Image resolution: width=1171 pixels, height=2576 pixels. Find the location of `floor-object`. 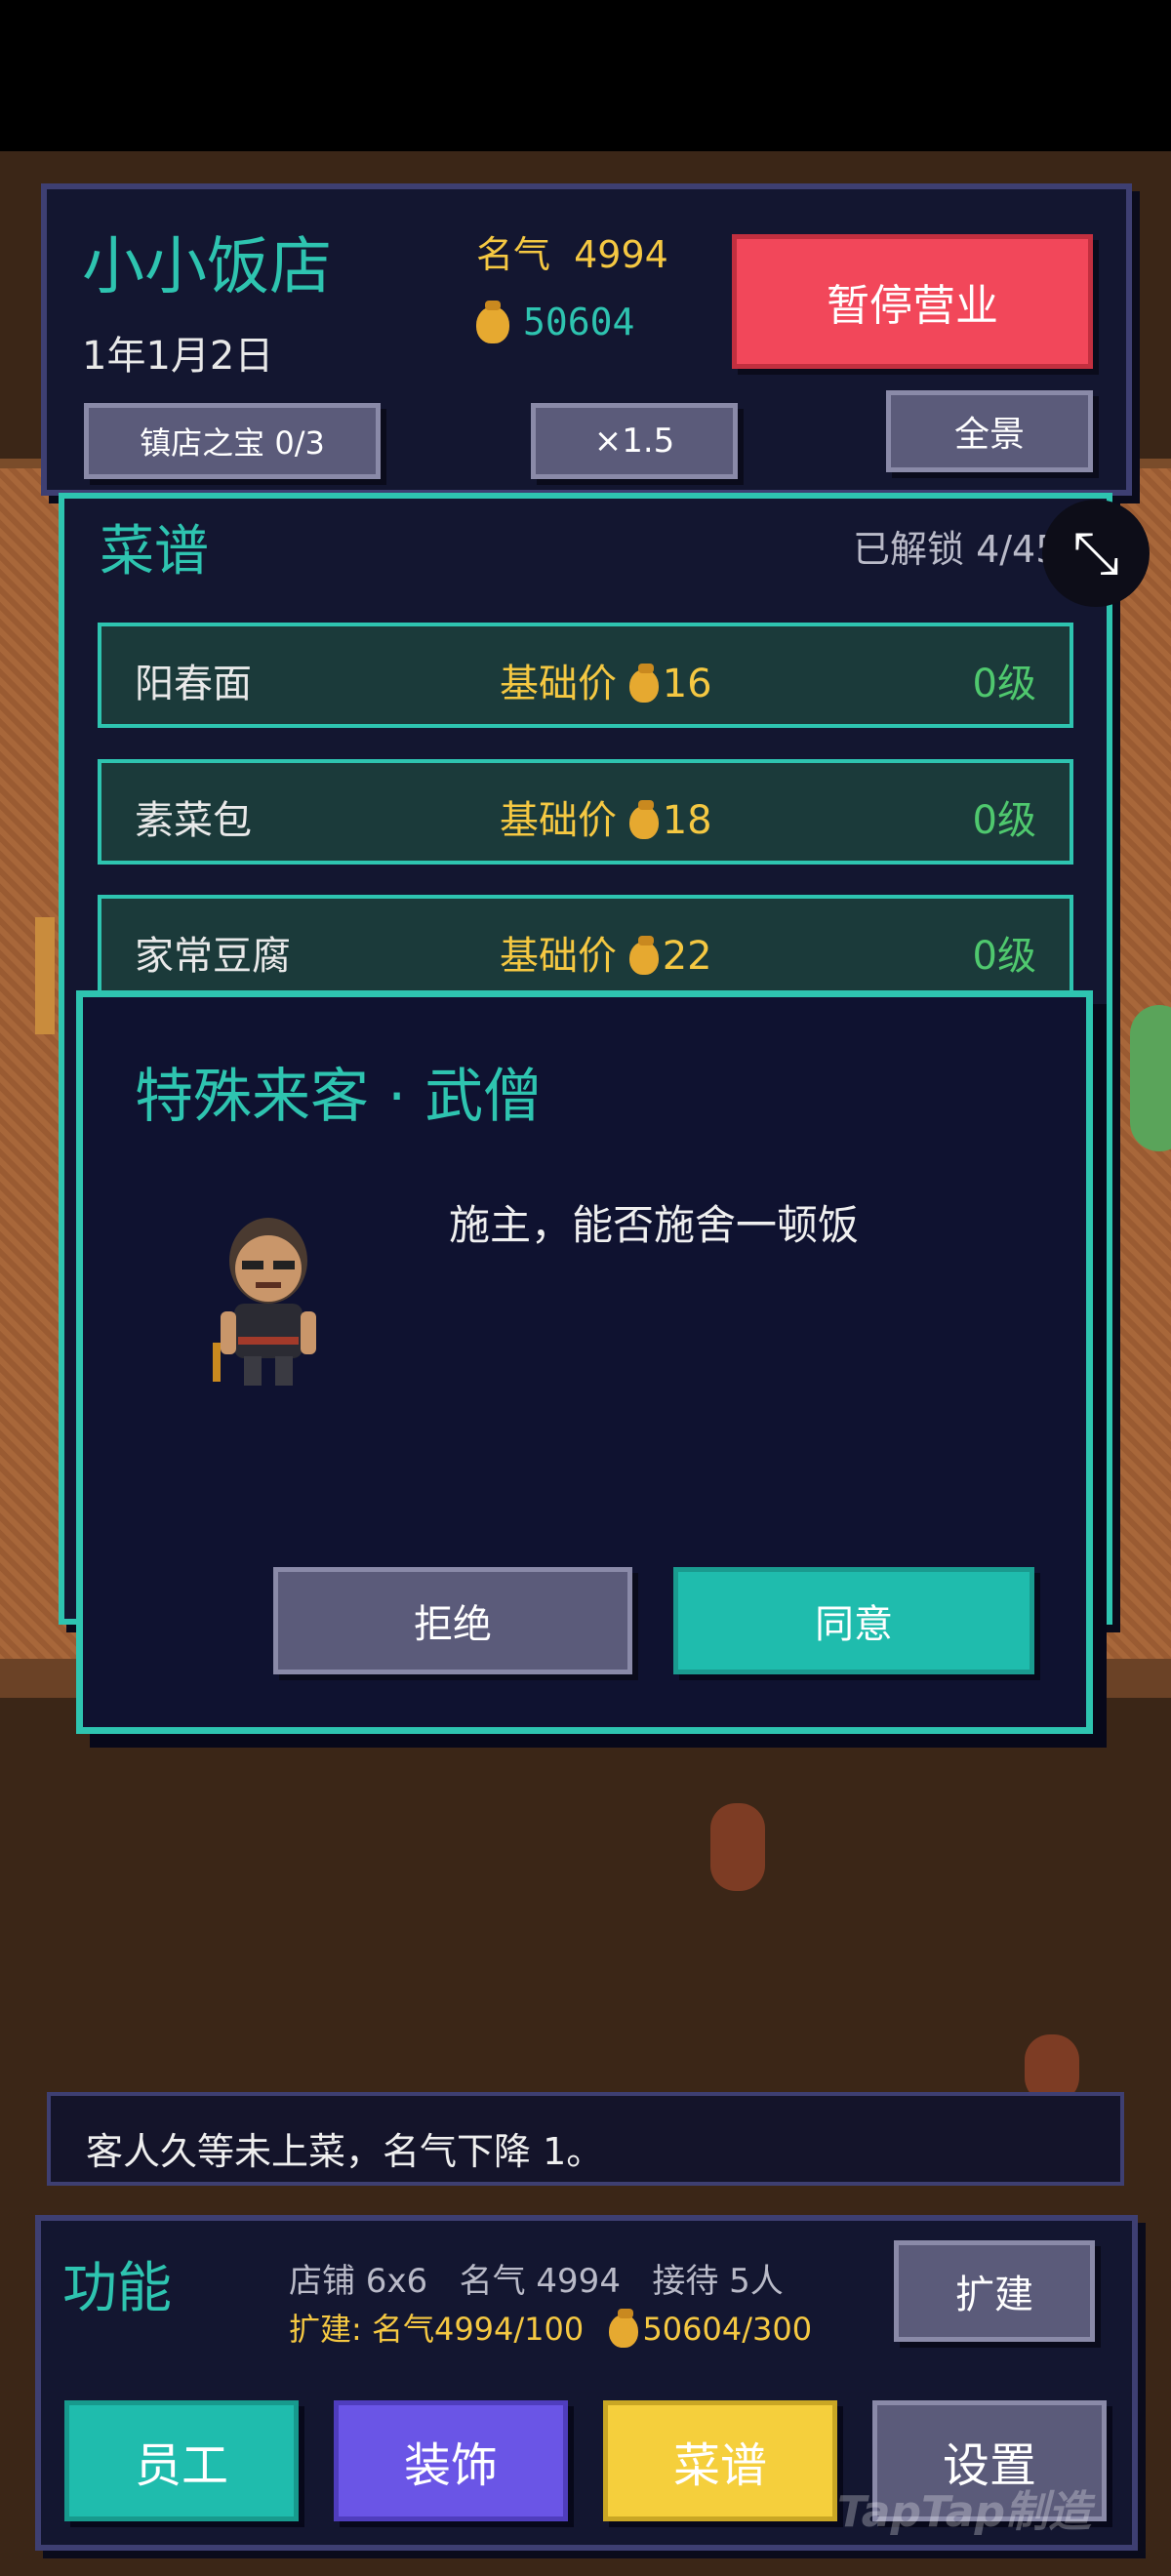

floor-object is located at coordinates (737, 1847).